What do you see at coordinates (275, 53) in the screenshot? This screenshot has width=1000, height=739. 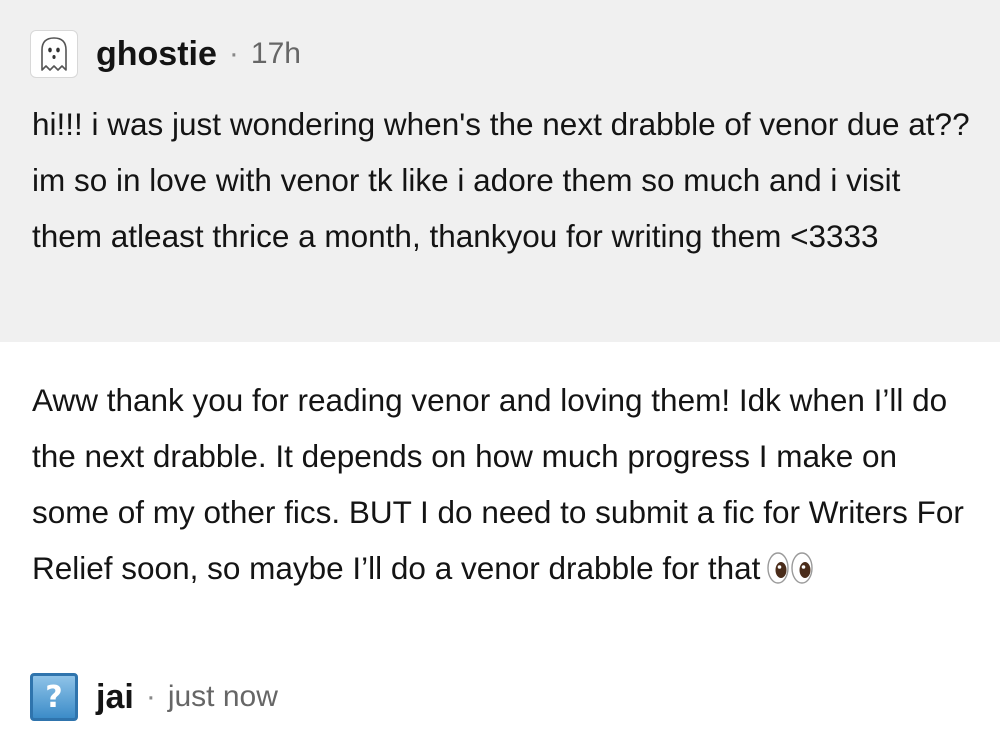 I see `ask-timestamp: 17h` at bounding box center [275, 53].